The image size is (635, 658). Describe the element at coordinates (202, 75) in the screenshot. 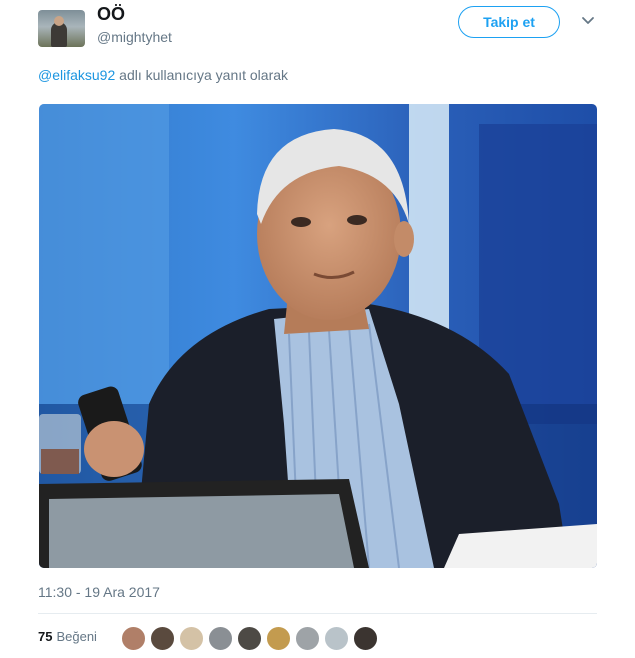

I see `reply-context-text: adlı kullanıcıya yanıt olarak` at that location.